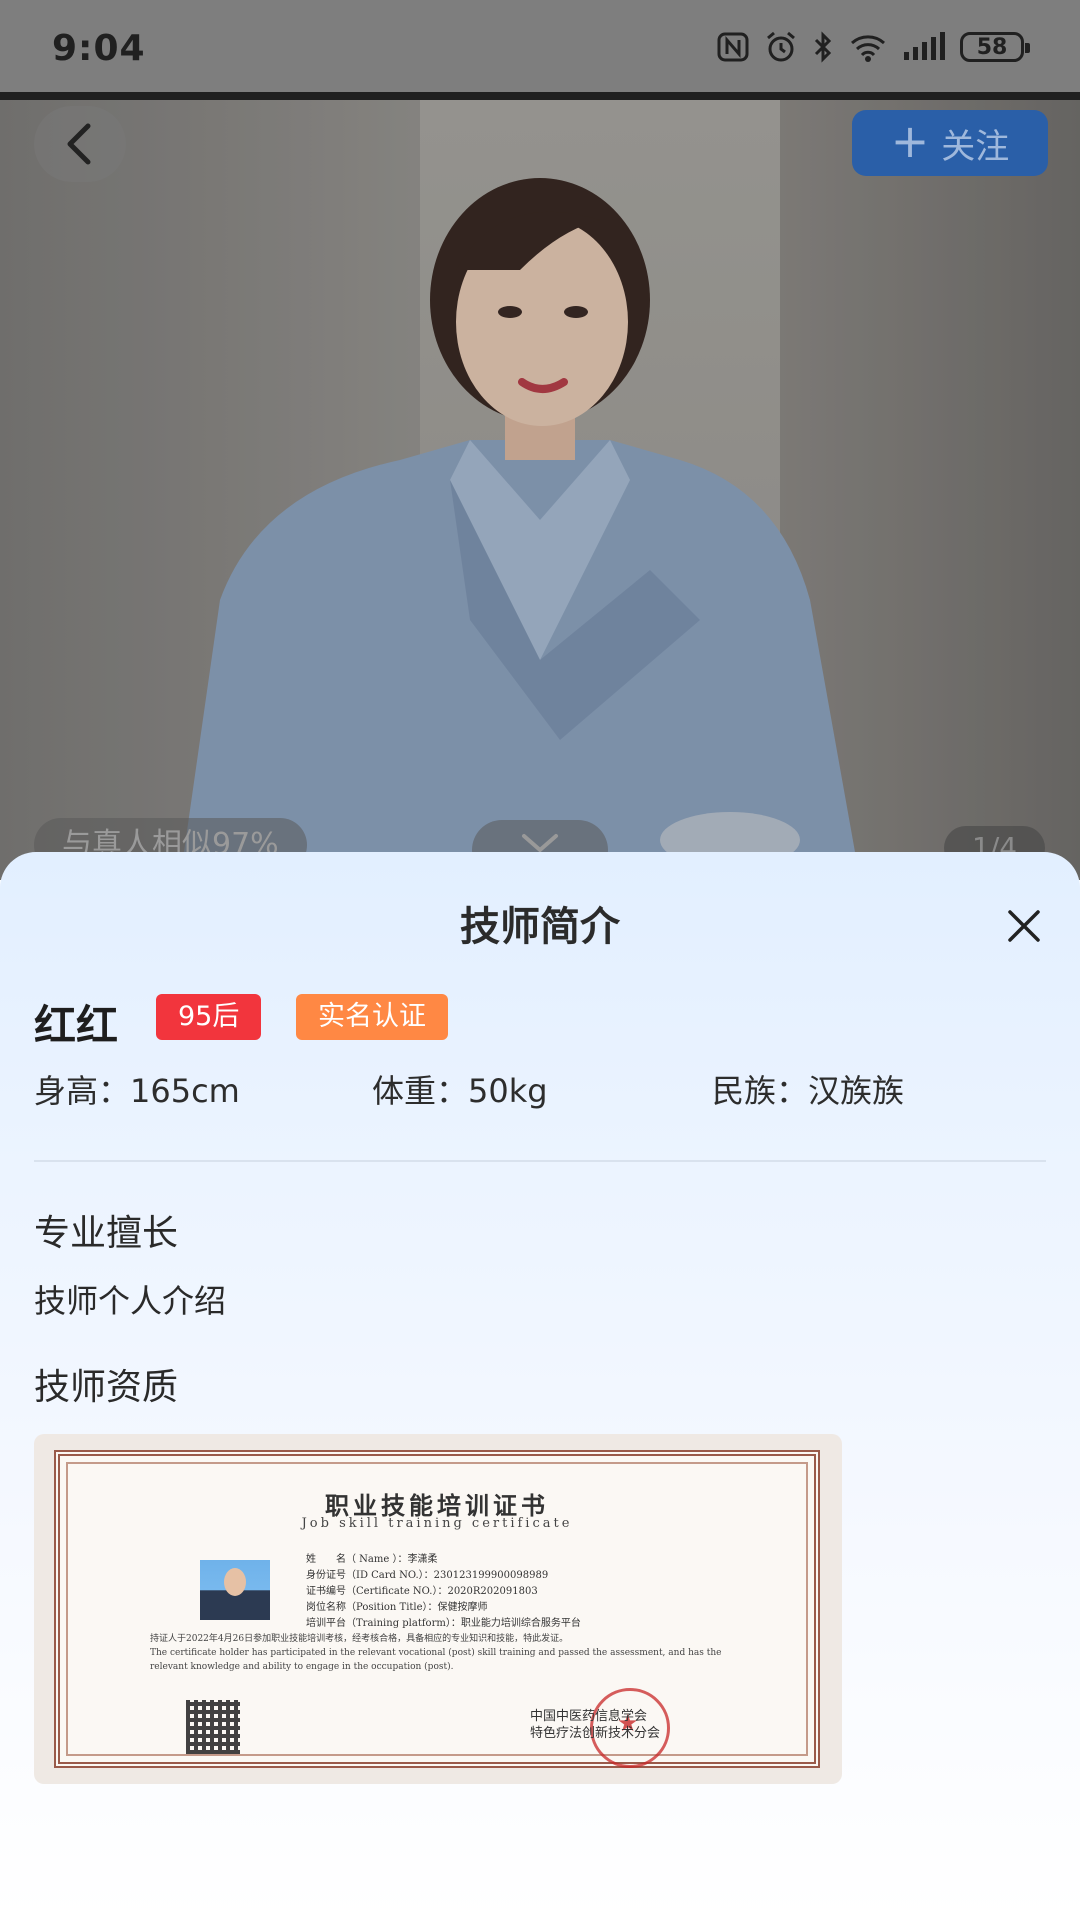  I want to click on certificate-position-line: 岗位名称（Position Title）：保健按摩师, so click(397, 1607).